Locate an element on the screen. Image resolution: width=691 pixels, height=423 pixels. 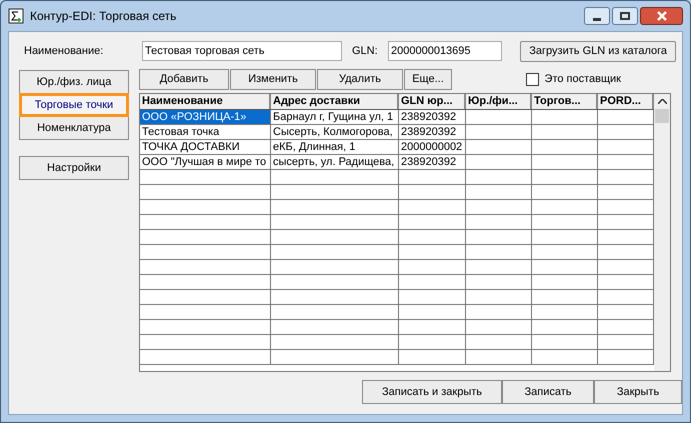
window-title: Контур-EDI: Торговая сеть is located at coordinates (103, 16).